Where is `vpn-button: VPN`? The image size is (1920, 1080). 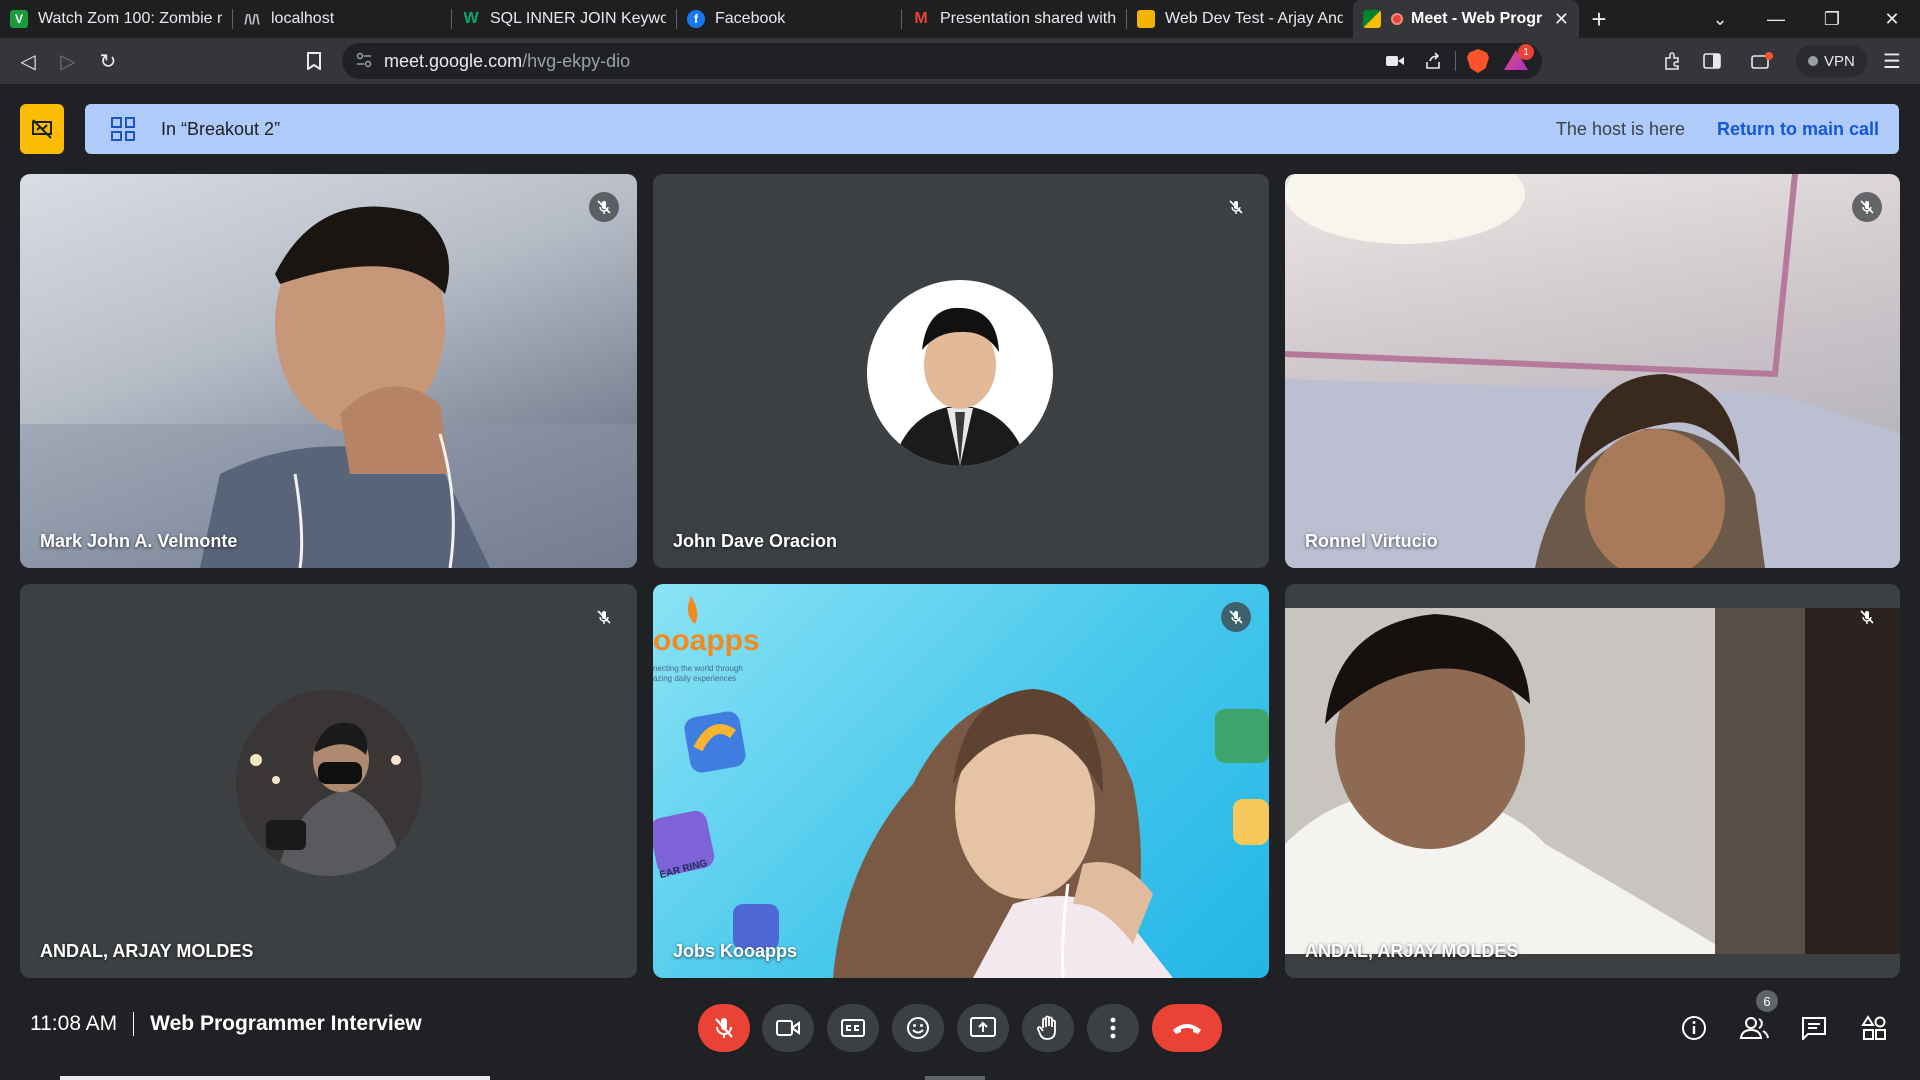
vpn-button: VPN is located at coordinates (1831, 61).